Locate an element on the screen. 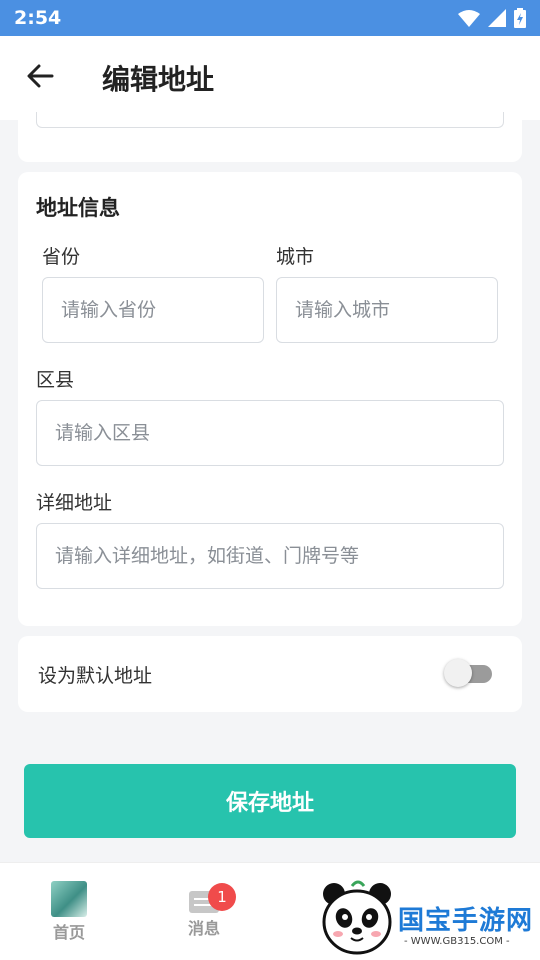 This screenshot has height=960, width=540. detail-address-field is located at coordinates (270, 556).